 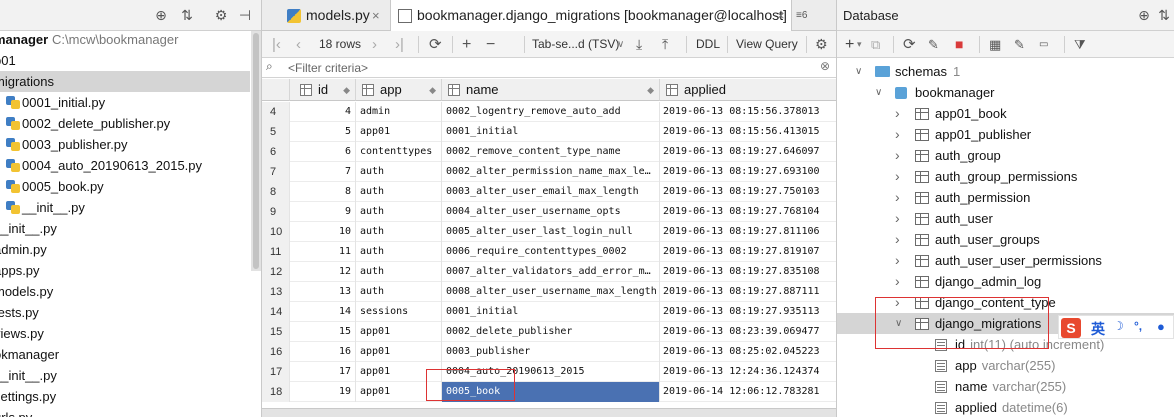 I want to click on cell-id: 4, so click(x=323, y=112).